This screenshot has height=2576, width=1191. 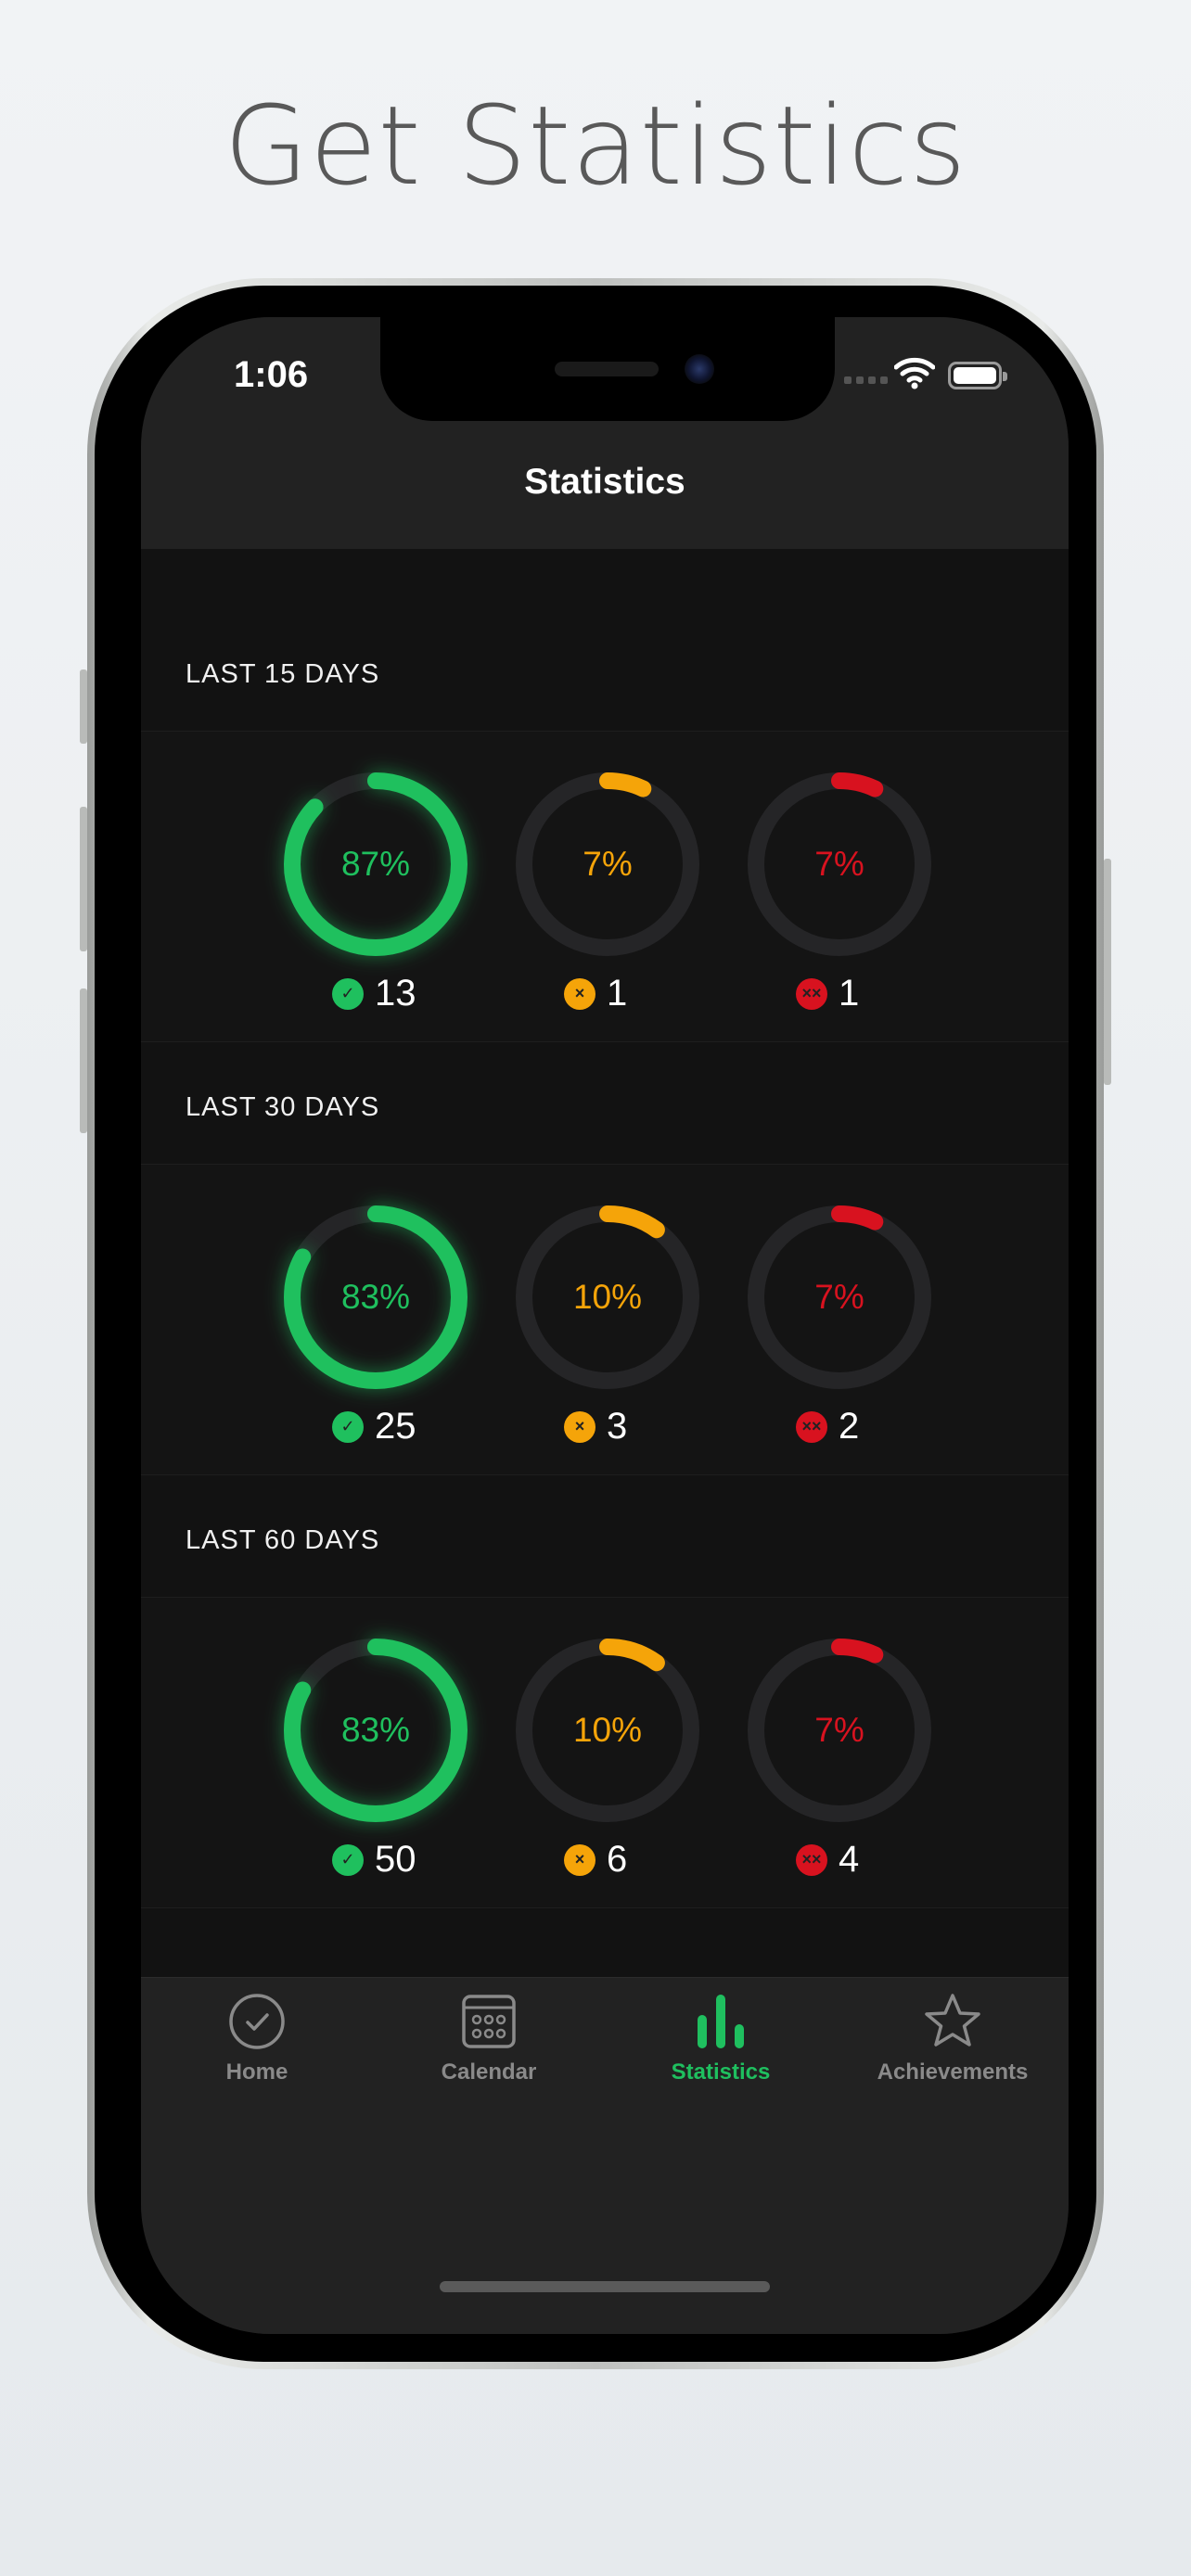 I want to click on section-card: 83% ✓ 25 10% × 3 7% ×× 2, so click(x=605, y=1319).